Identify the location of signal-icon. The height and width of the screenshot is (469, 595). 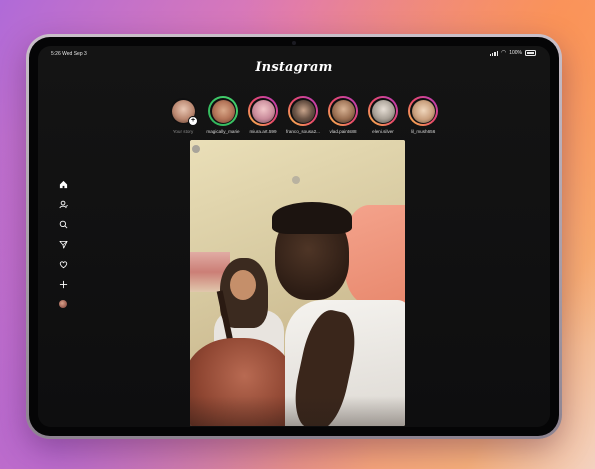
(493, 53).